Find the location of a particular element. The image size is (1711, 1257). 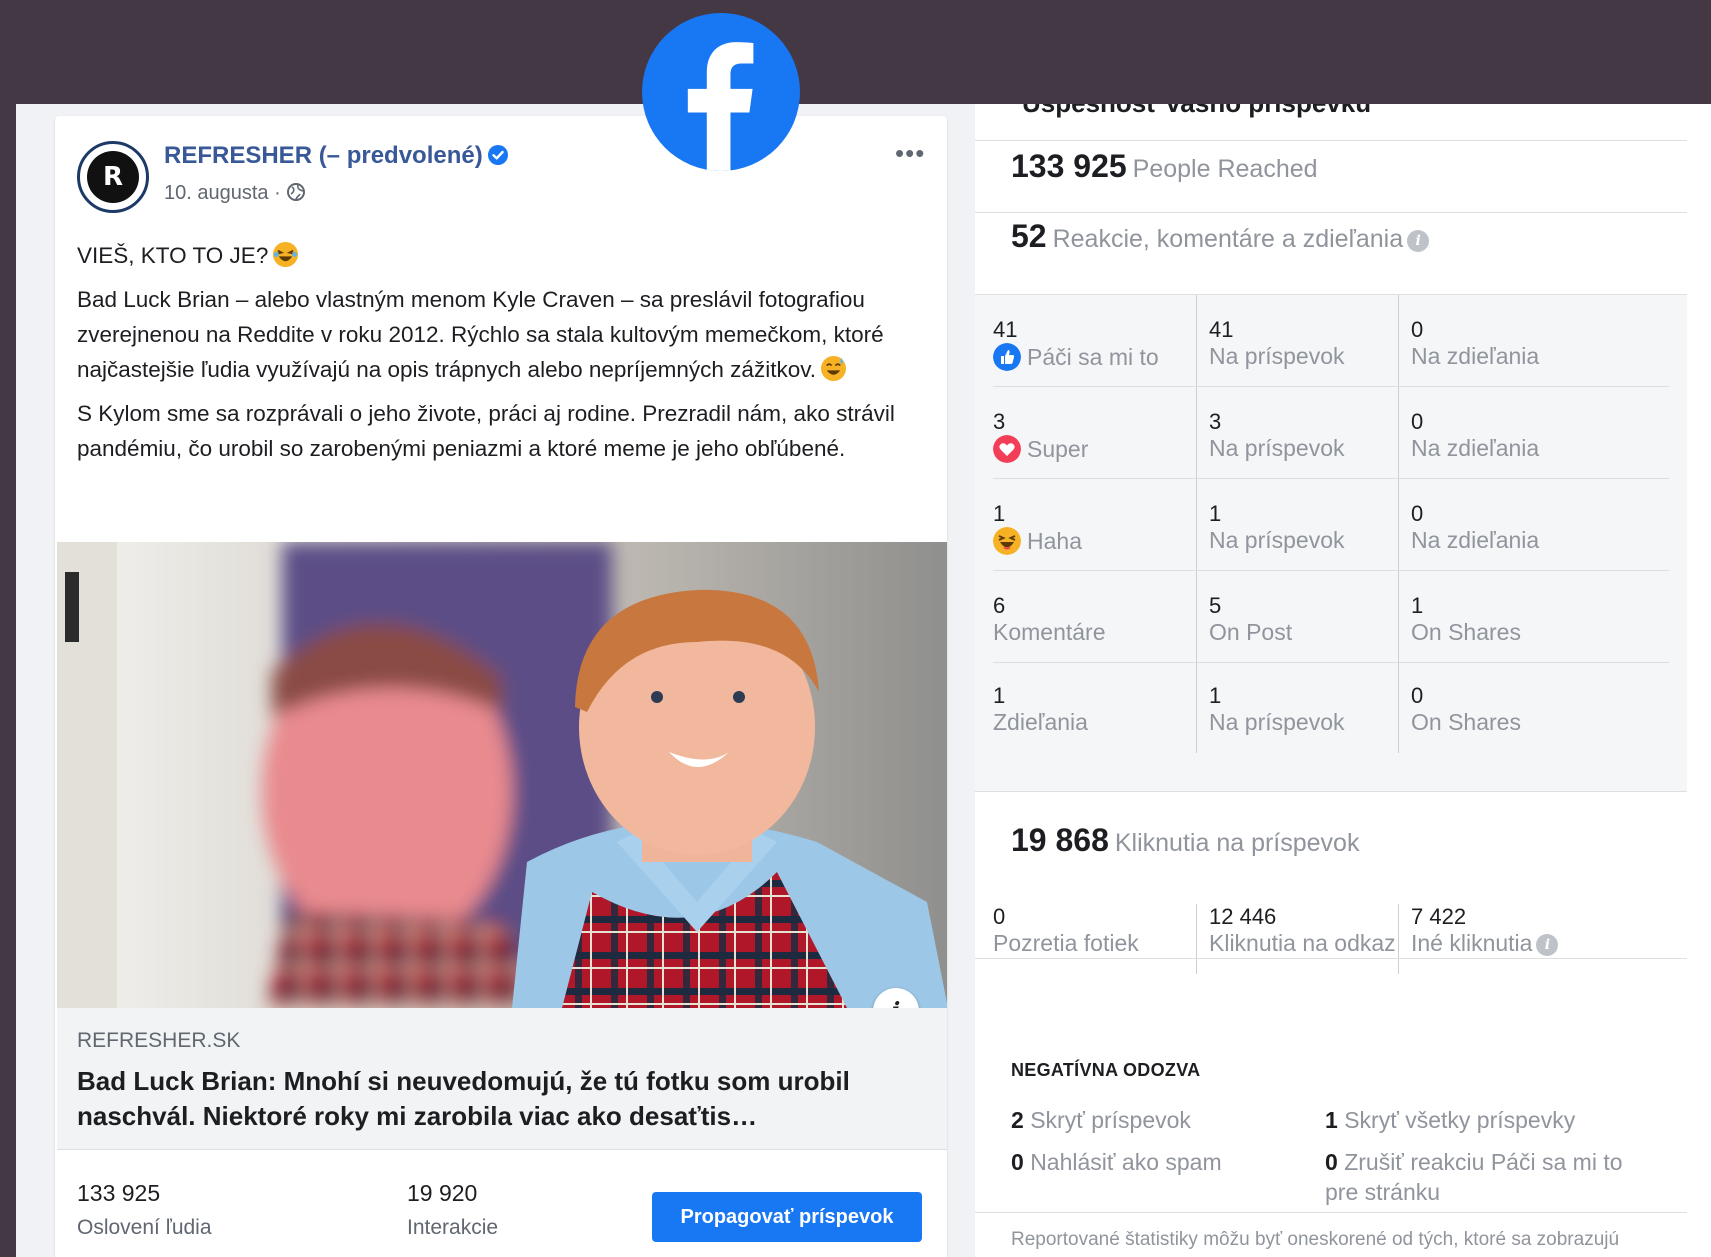

neg-hide-post-value: 2 is located at coordinates (1017, 1120).